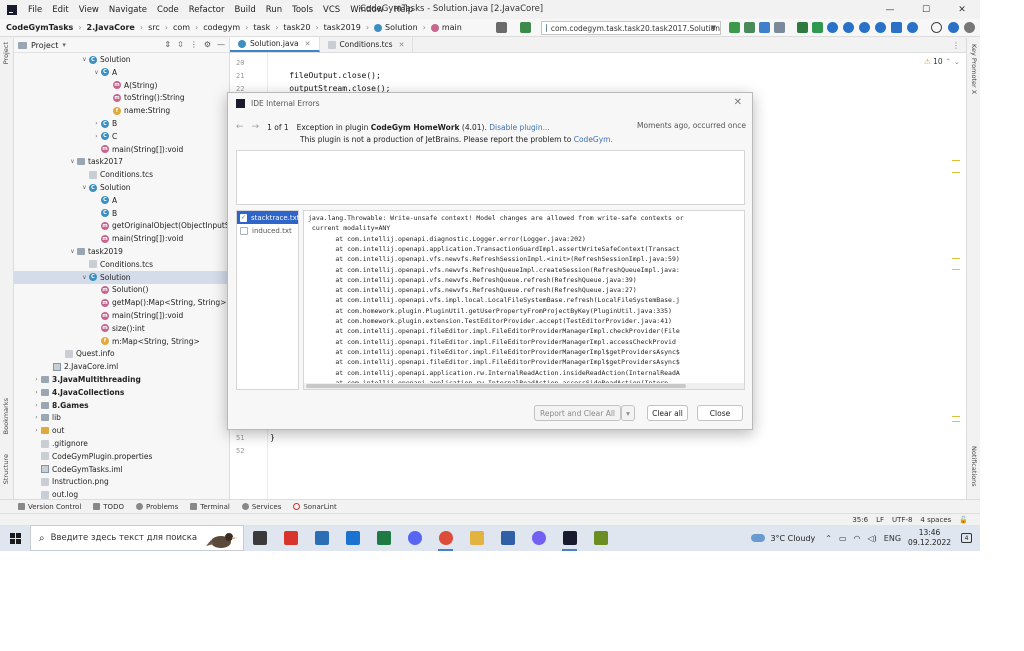  I want to click on reset-icon, so click(912, 27).